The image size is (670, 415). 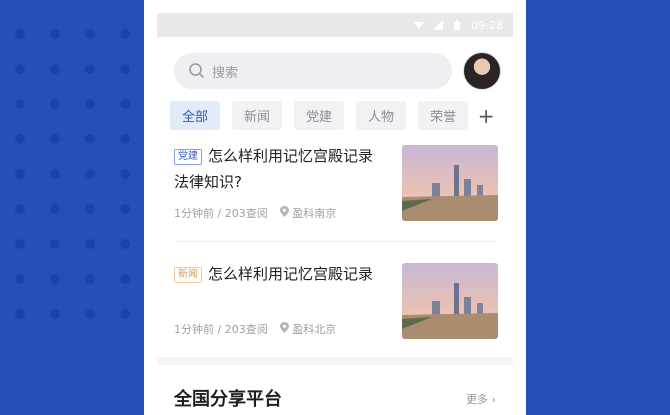 I want to click on section-title: 全国分享平台, so click(x=228, y=399).